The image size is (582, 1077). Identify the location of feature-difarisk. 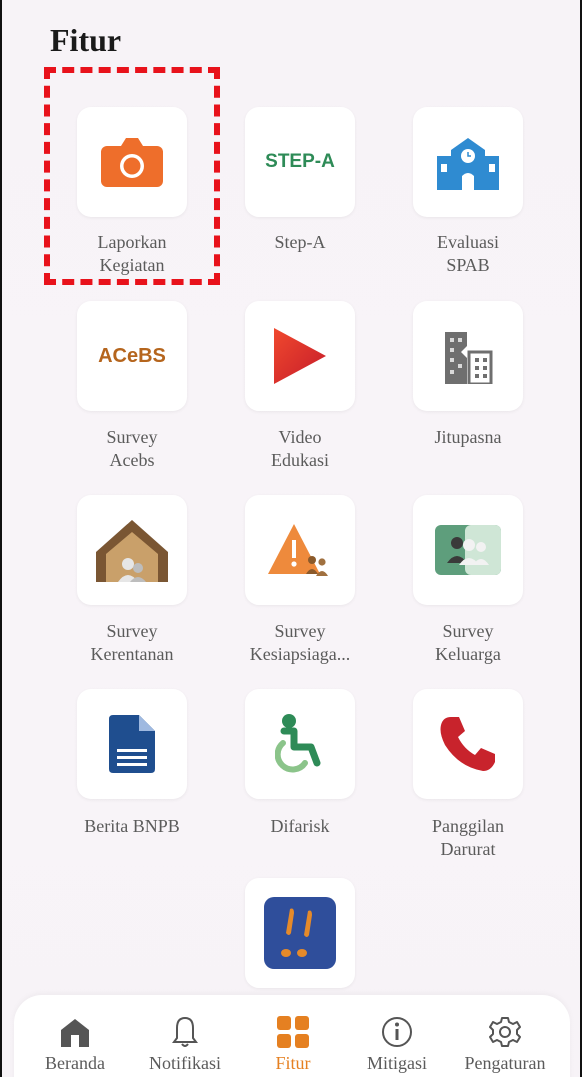
(300, 744).